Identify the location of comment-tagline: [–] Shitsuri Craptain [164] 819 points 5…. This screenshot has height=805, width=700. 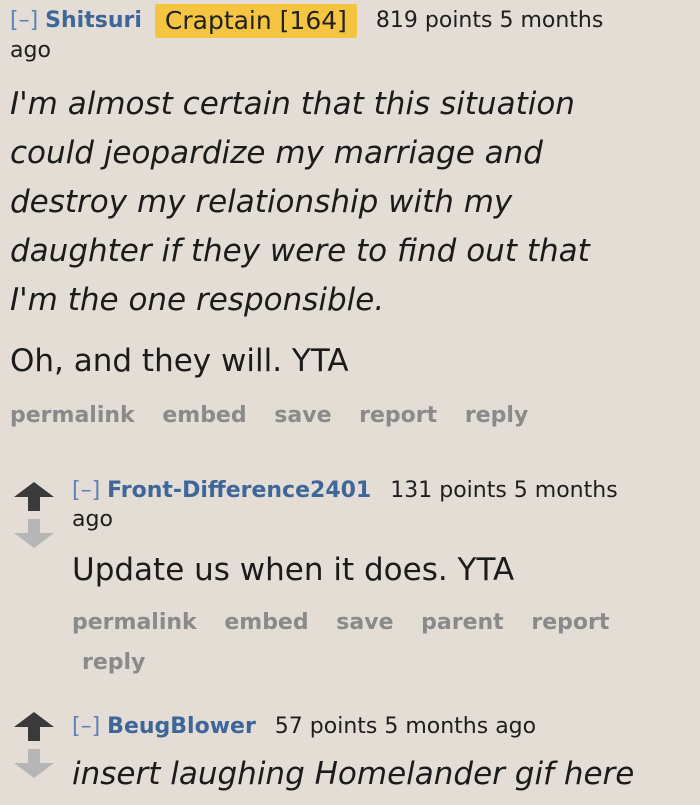
(355, 21).